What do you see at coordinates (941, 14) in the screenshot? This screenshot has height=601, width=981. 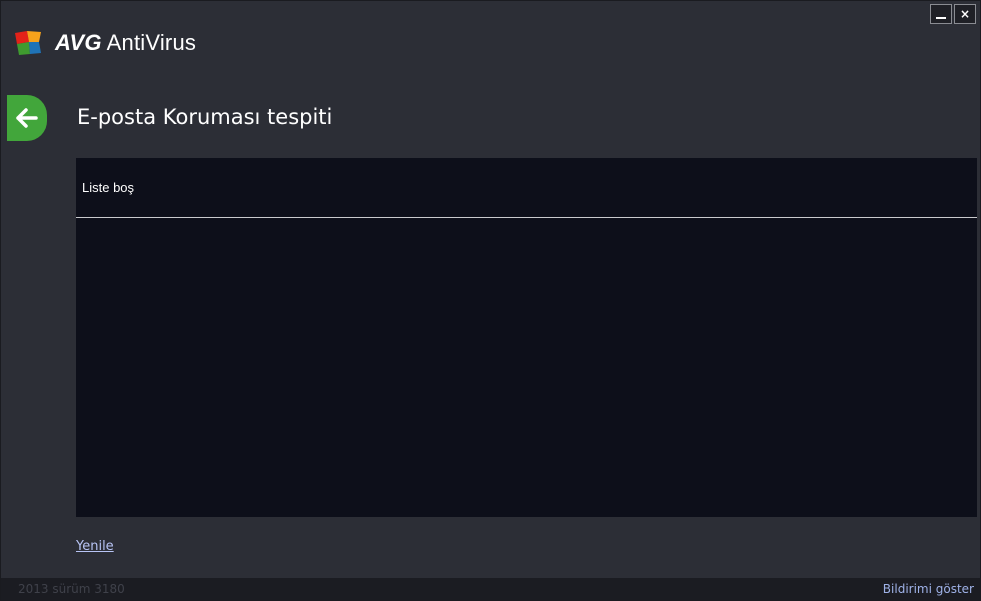 I see `minimize-button` at bounding box center [941, 14].